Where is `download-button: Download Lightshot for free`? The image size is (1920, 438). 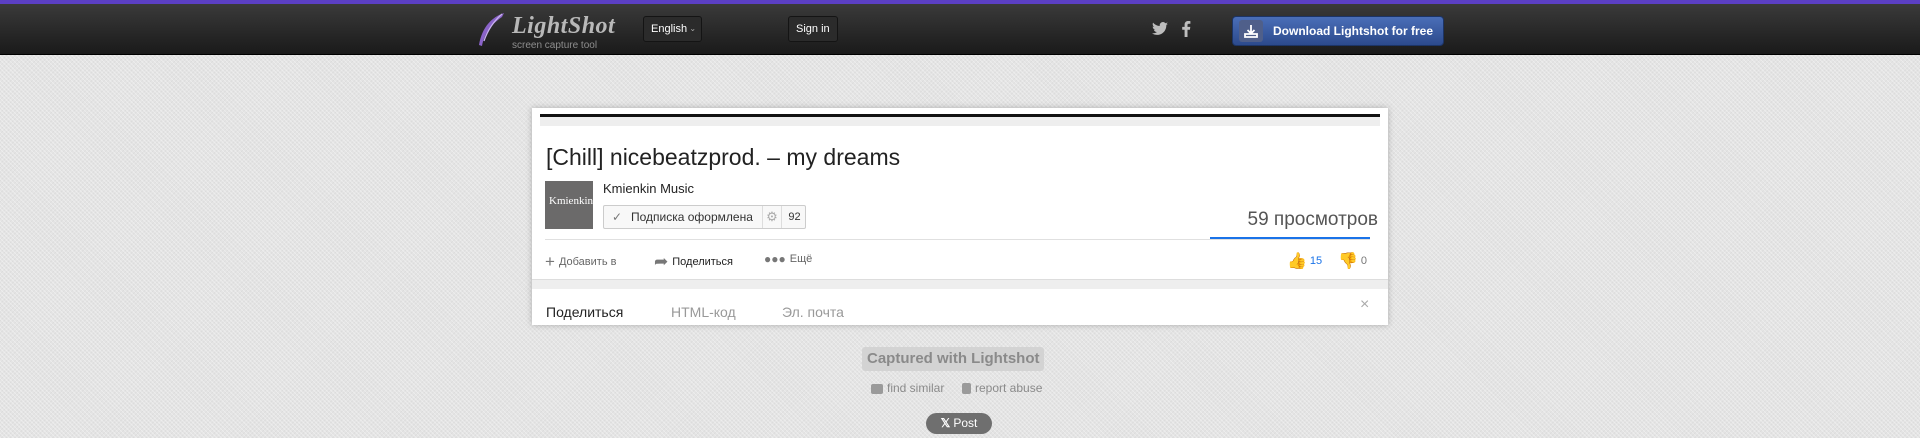 download-button: Download Lightshot for free is located at coordinates (1338, 31).